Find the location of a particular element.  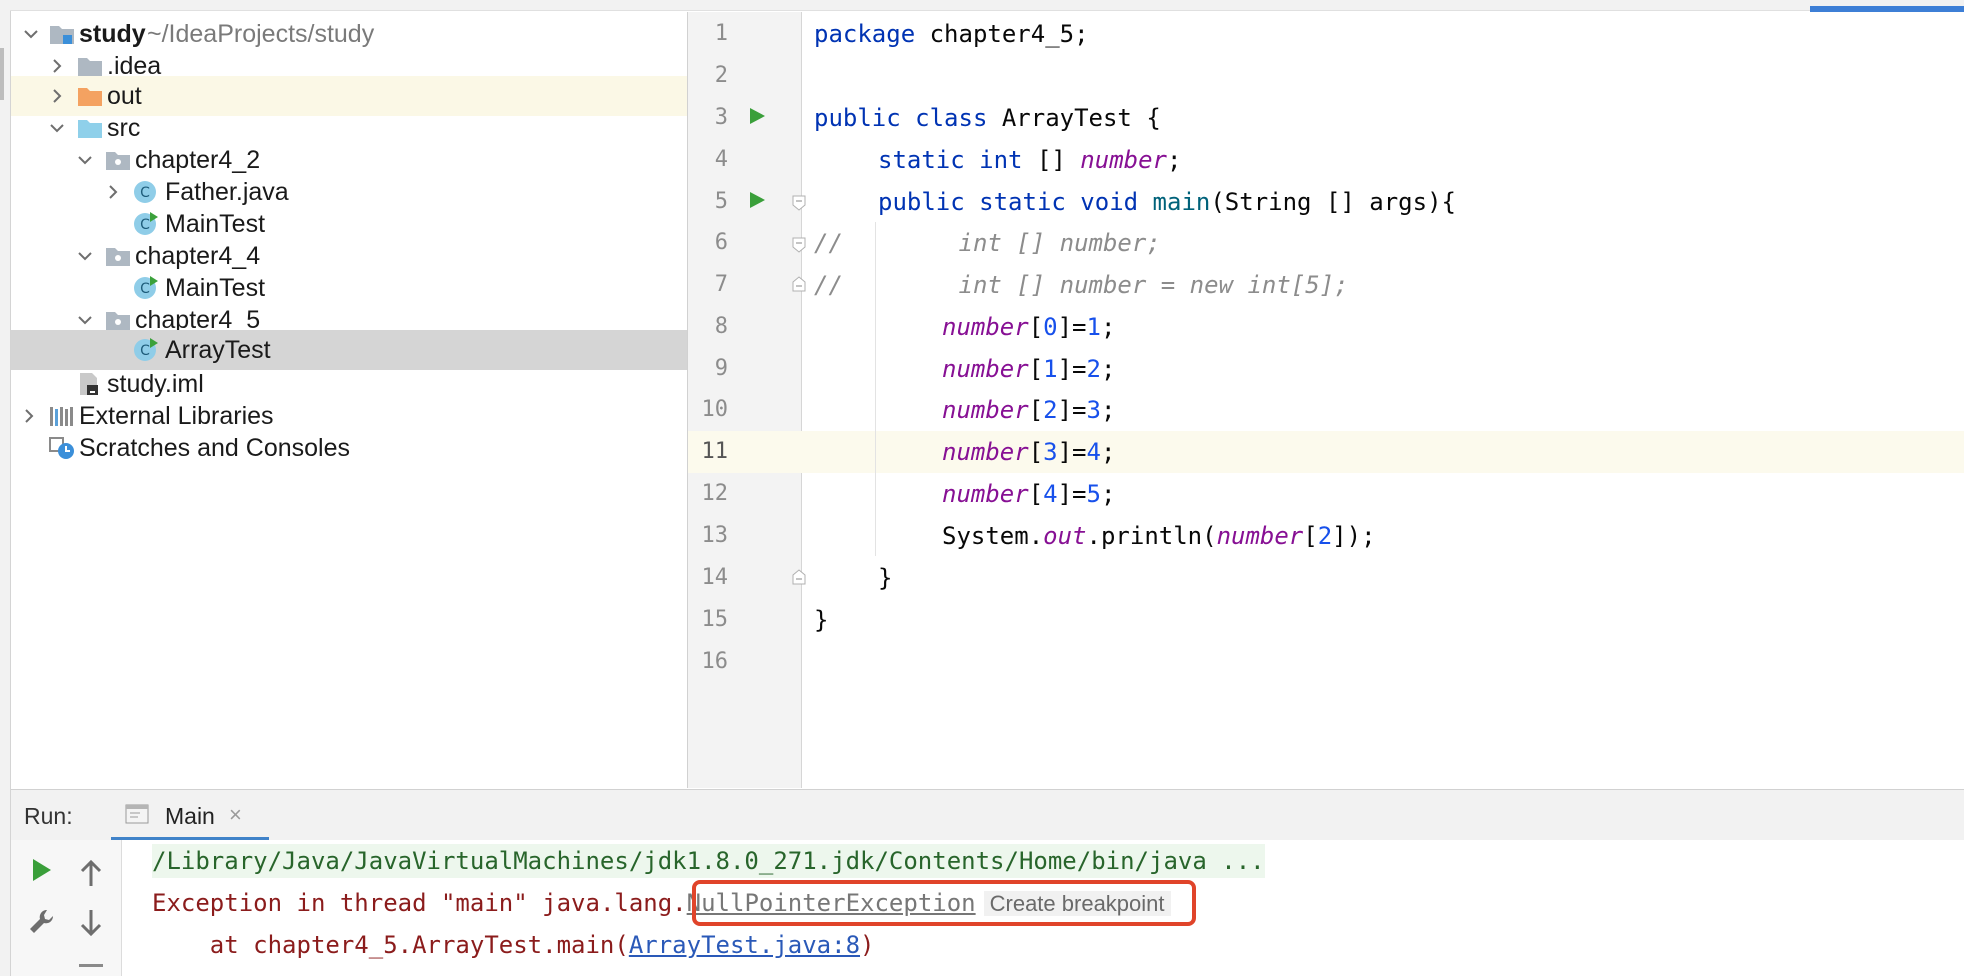

wrench-icon is located at coordinates (41, 922).